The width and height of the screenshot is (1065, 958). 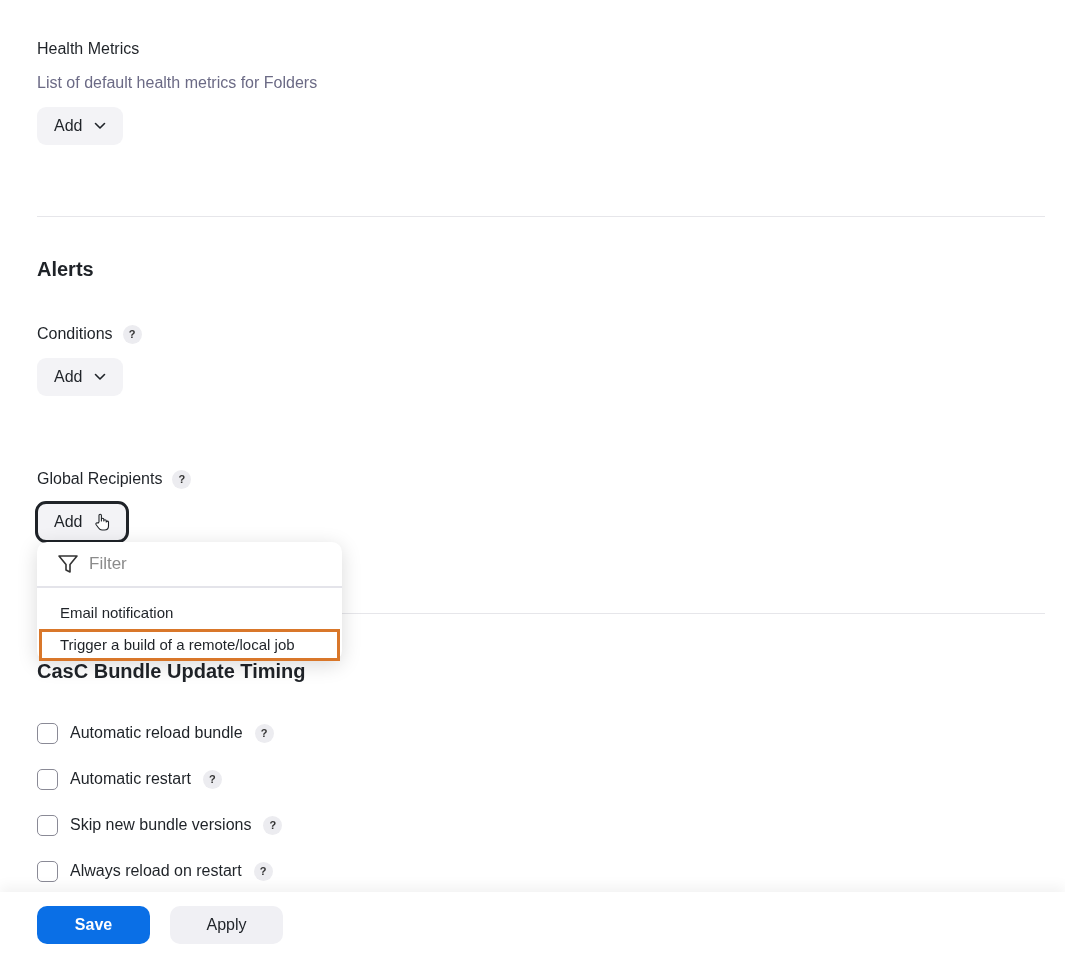 What do you see at coordinates (156, 871) in the screenshot?
I see `checkbox-label: Always reload on restart` at bounding box center [156, 871].